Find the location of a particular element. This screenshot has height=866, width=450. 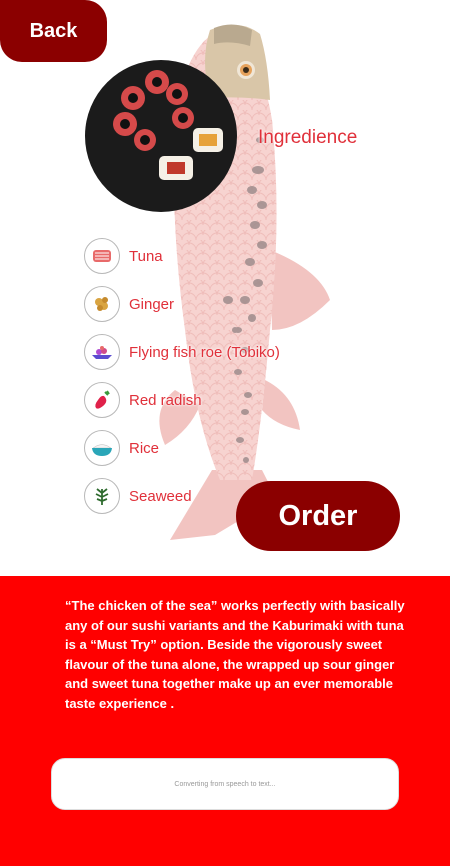

radish-icon is located at coordinates (102, 400).